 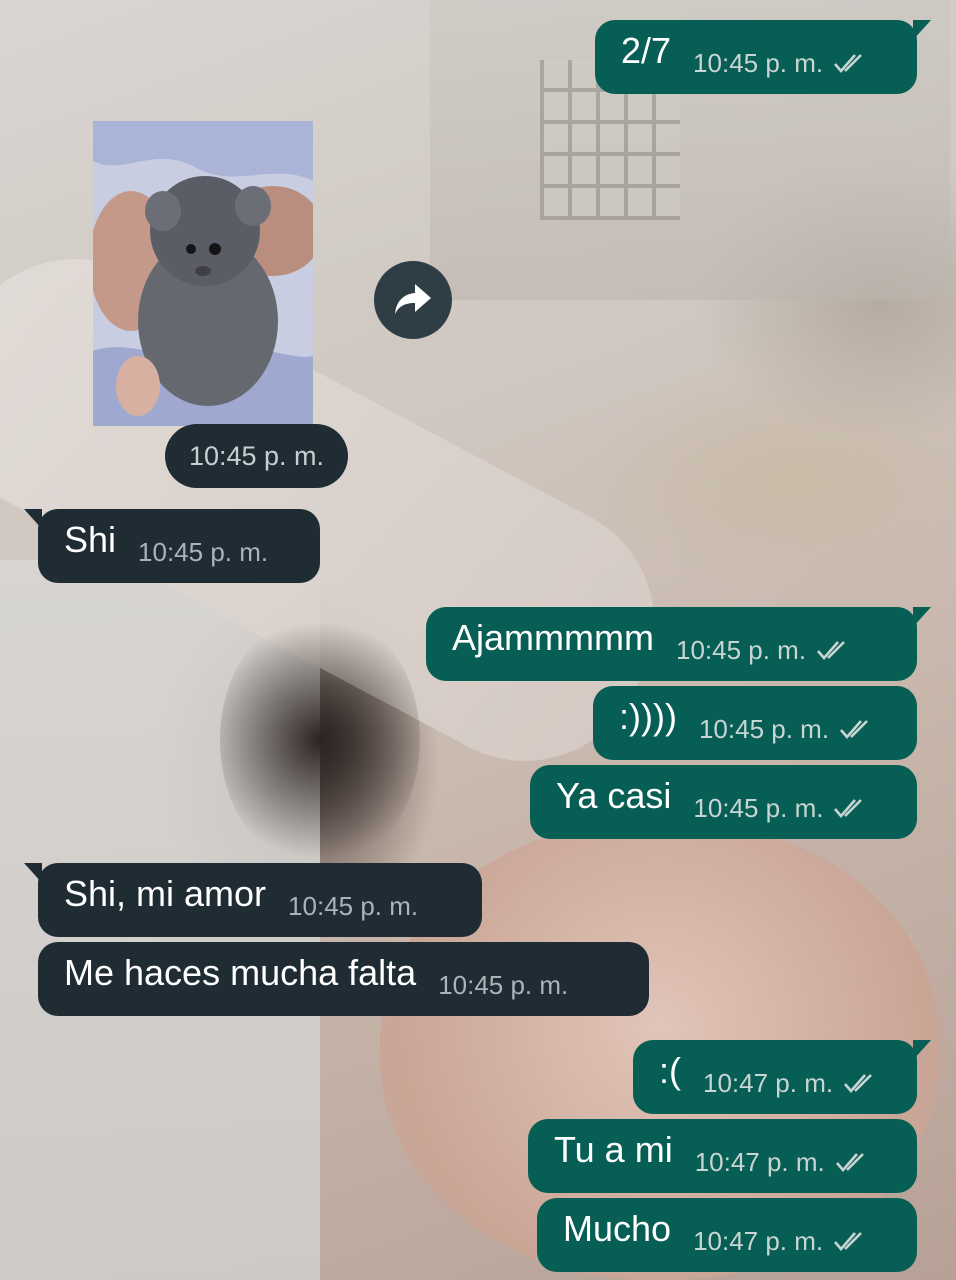 I want to click on message-text: Me haces mucha falta, so click(x=240, y=972).